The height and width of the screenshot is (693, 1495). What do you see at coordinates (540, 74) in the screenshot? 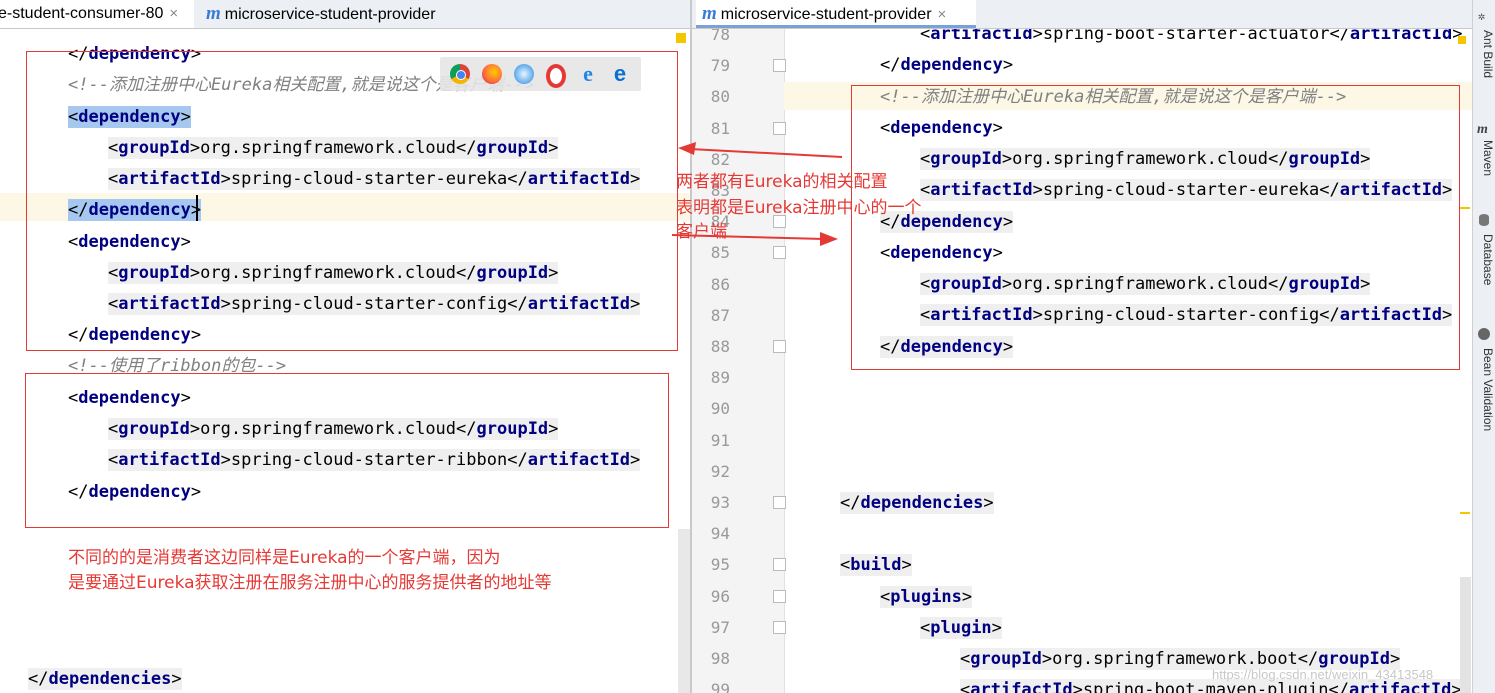
I see `browser-preview-toolbar: e e` at bounding box center [540, 74].